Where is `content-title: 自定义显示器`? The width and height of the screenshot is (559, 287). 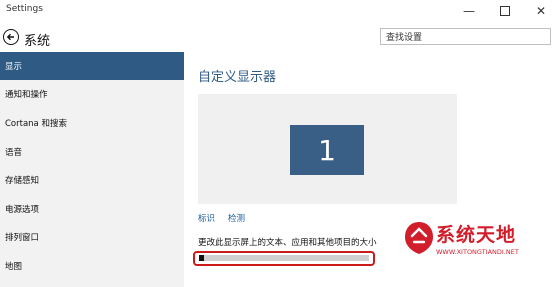
content-title: 自定义显示器 is located at coordinates (237, 77).